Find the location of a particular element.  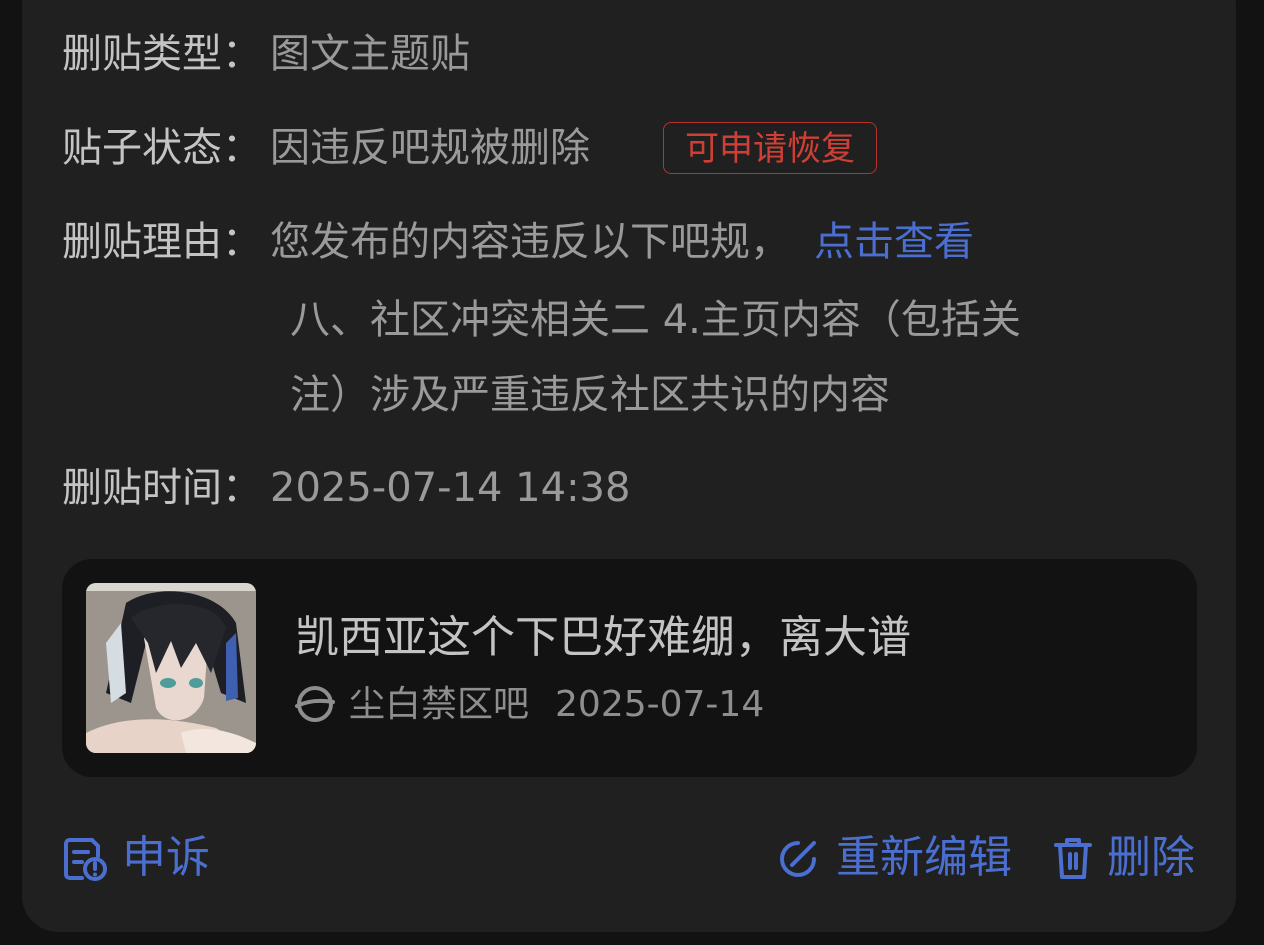

view-rules-link: 点击查看 is located at coordinates (894, 242).